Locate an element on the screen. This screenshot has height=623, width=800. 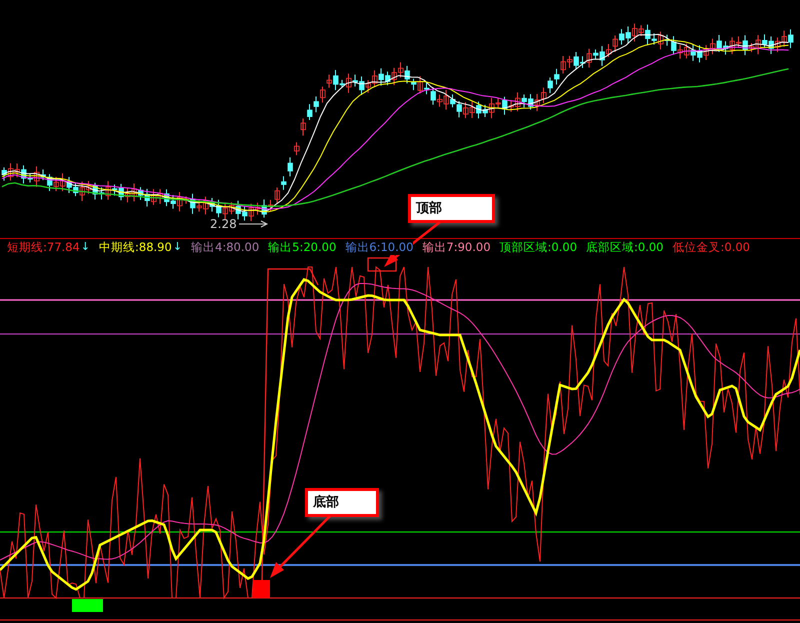
indicator-value: 中期线:88.90 is located at coordinates (135, 247).